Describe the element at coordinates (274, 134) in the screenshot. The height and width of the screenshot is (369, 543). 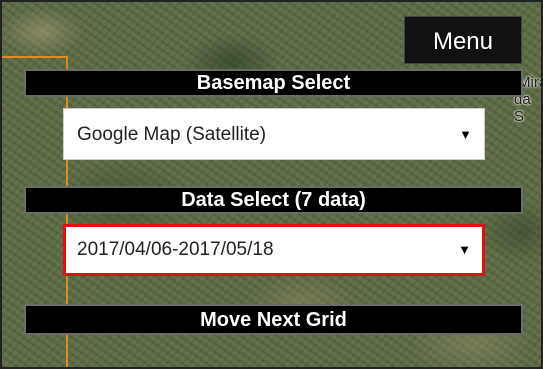
I see `basemap-select: Google Map (Satellite) ▼` at that location.